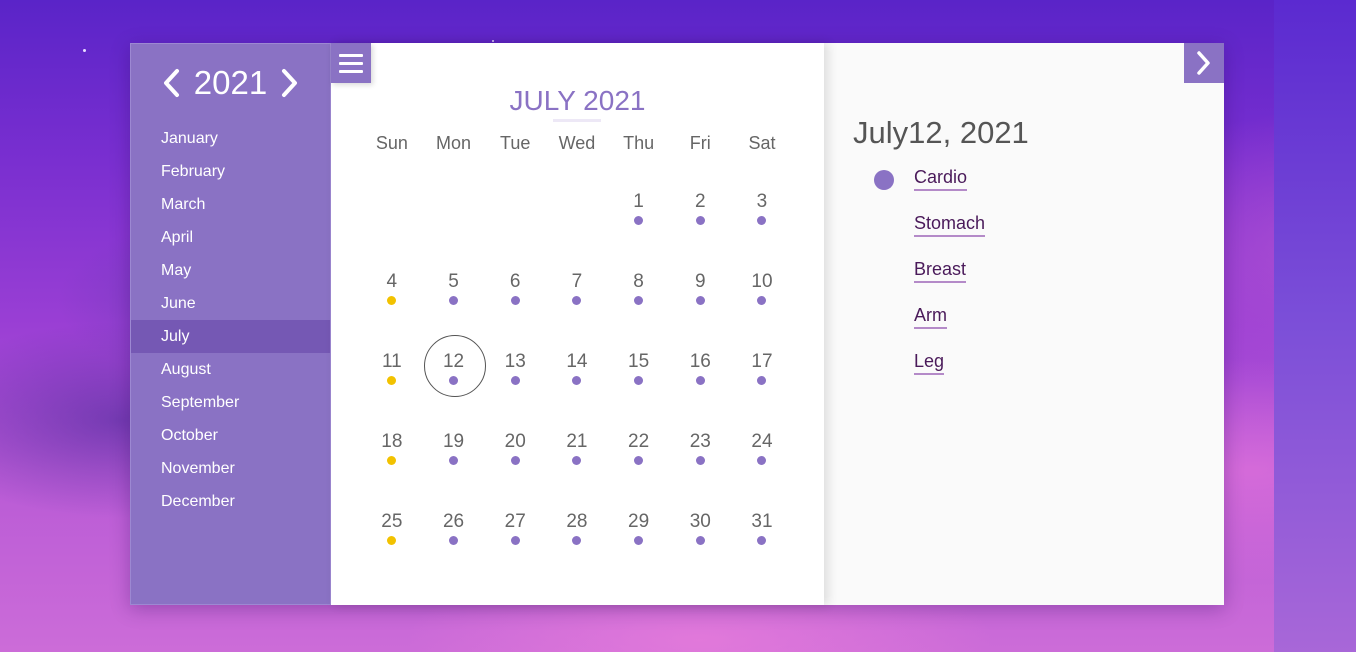  Describe the element at coordinates (950, 225) in the screenshot. I see `workout-link-stomach: Stomach` at that location.